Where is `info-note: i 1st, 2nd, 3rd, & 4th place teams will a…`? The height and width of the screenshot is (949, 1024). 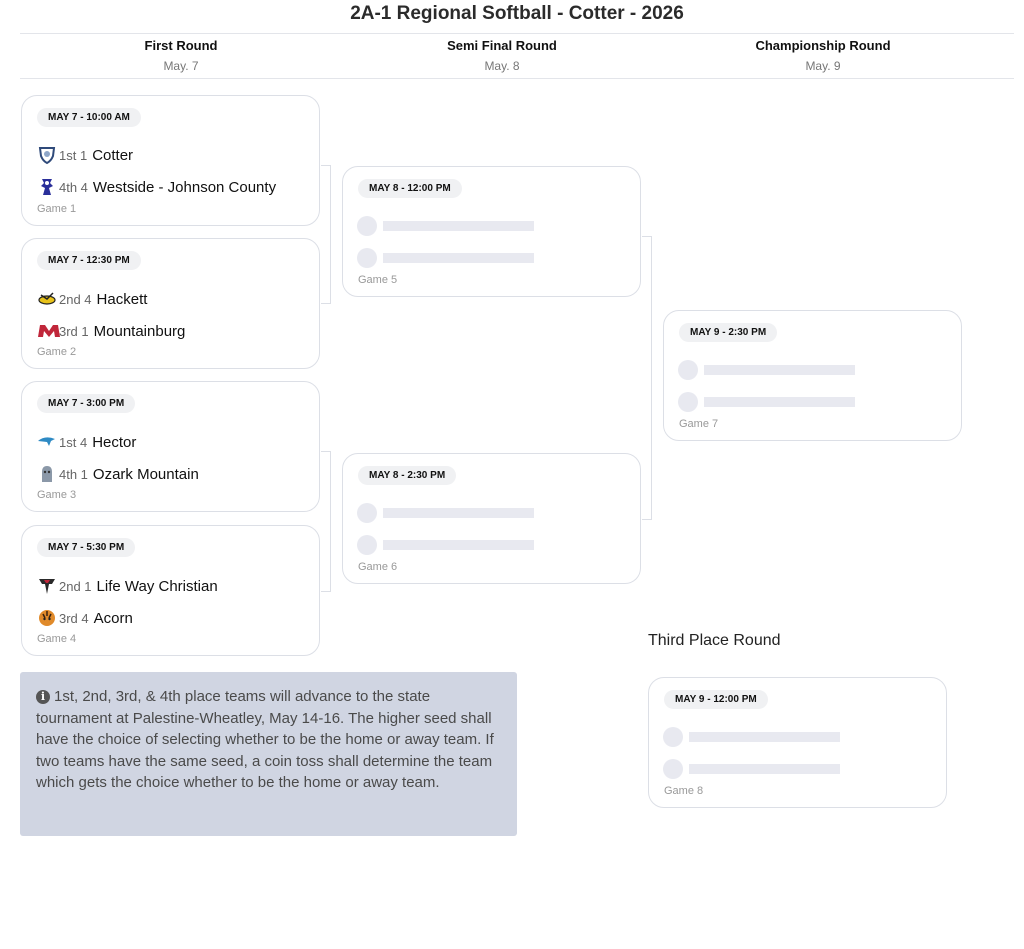 info-note: i 1st, 2nd, 3rd, & 4th place teams will a… is located at coordinates (268, 754).